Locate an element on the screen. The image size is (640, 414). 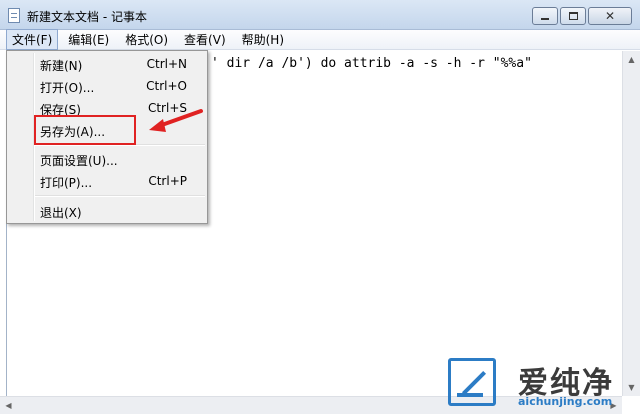
close-icon: ✕ is located at coordinates (610, 16).